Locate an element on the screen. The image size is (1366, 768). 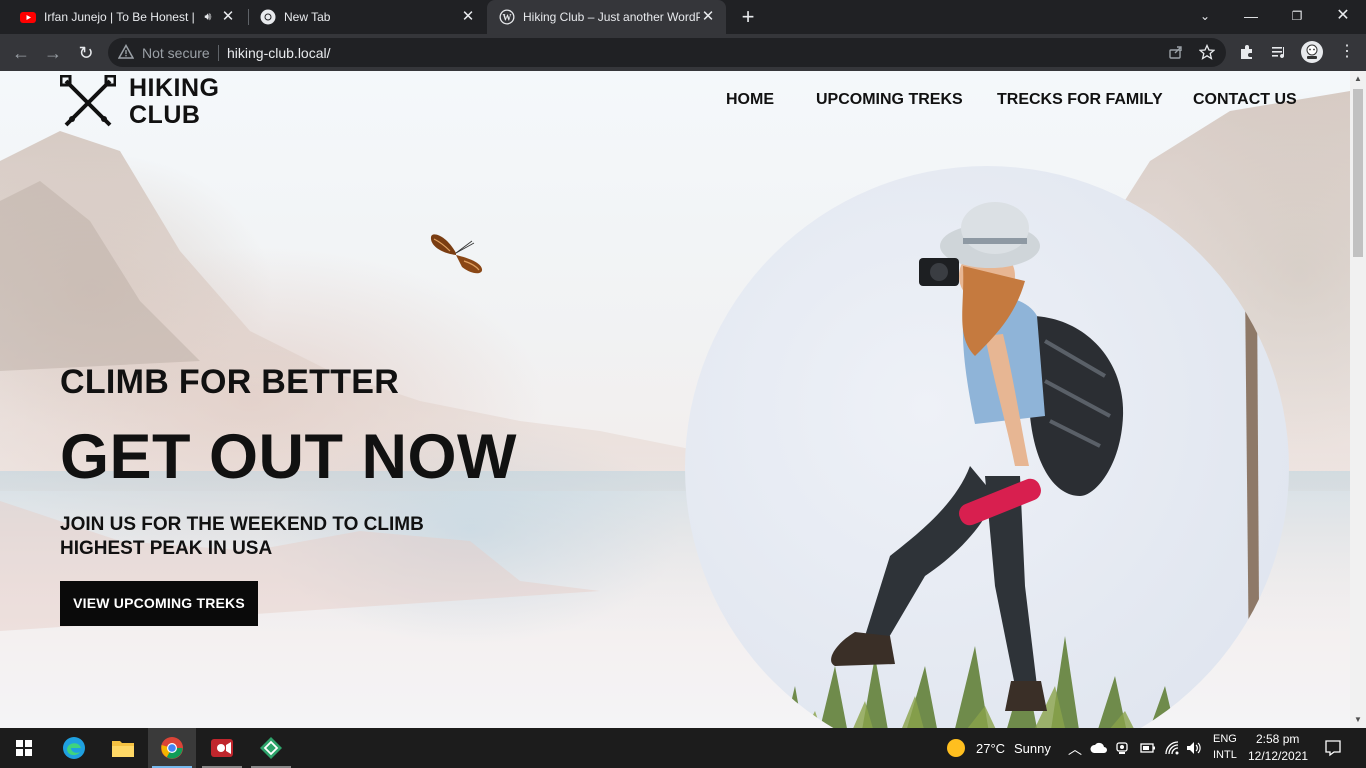
url-text: hiking-club.local/ is located at coordinates (279, 53).